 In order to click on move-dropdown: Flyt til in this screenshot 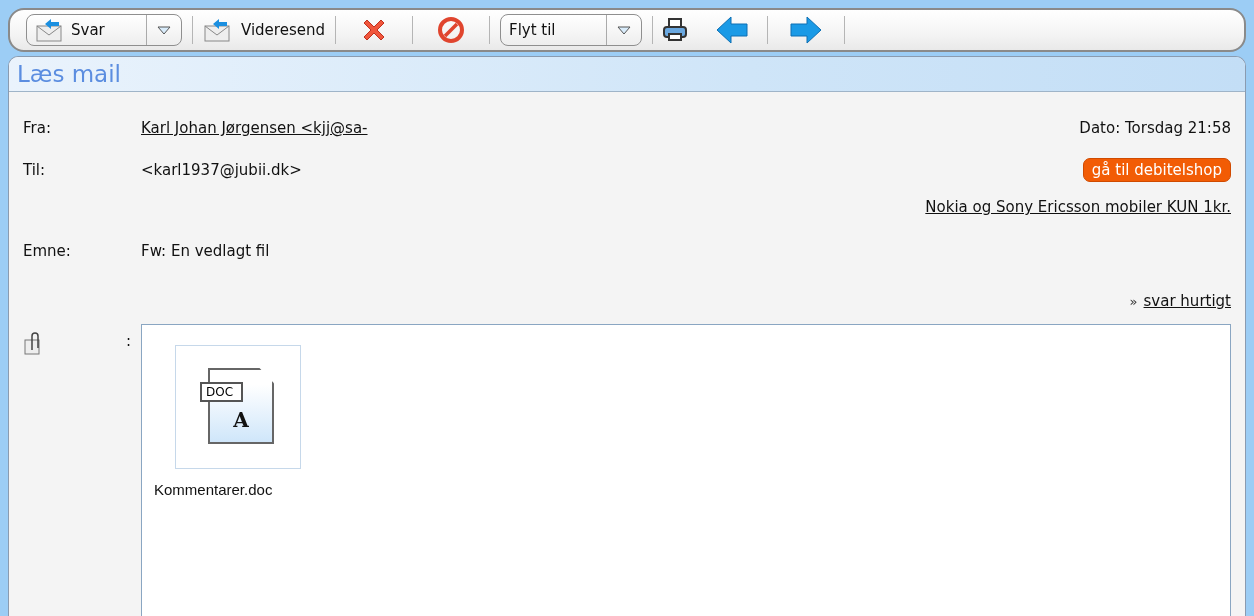, I will do `click(571, 30)`.